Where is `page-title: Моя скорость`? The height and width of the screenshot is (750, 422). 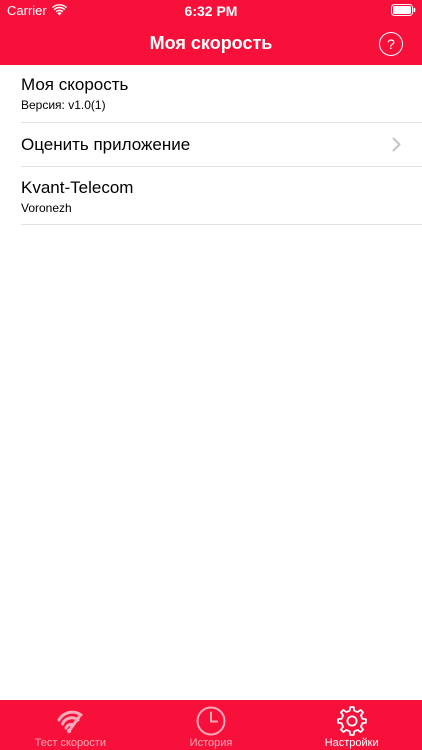 page-title: Моя скорость is located at coordinates (211, 43).